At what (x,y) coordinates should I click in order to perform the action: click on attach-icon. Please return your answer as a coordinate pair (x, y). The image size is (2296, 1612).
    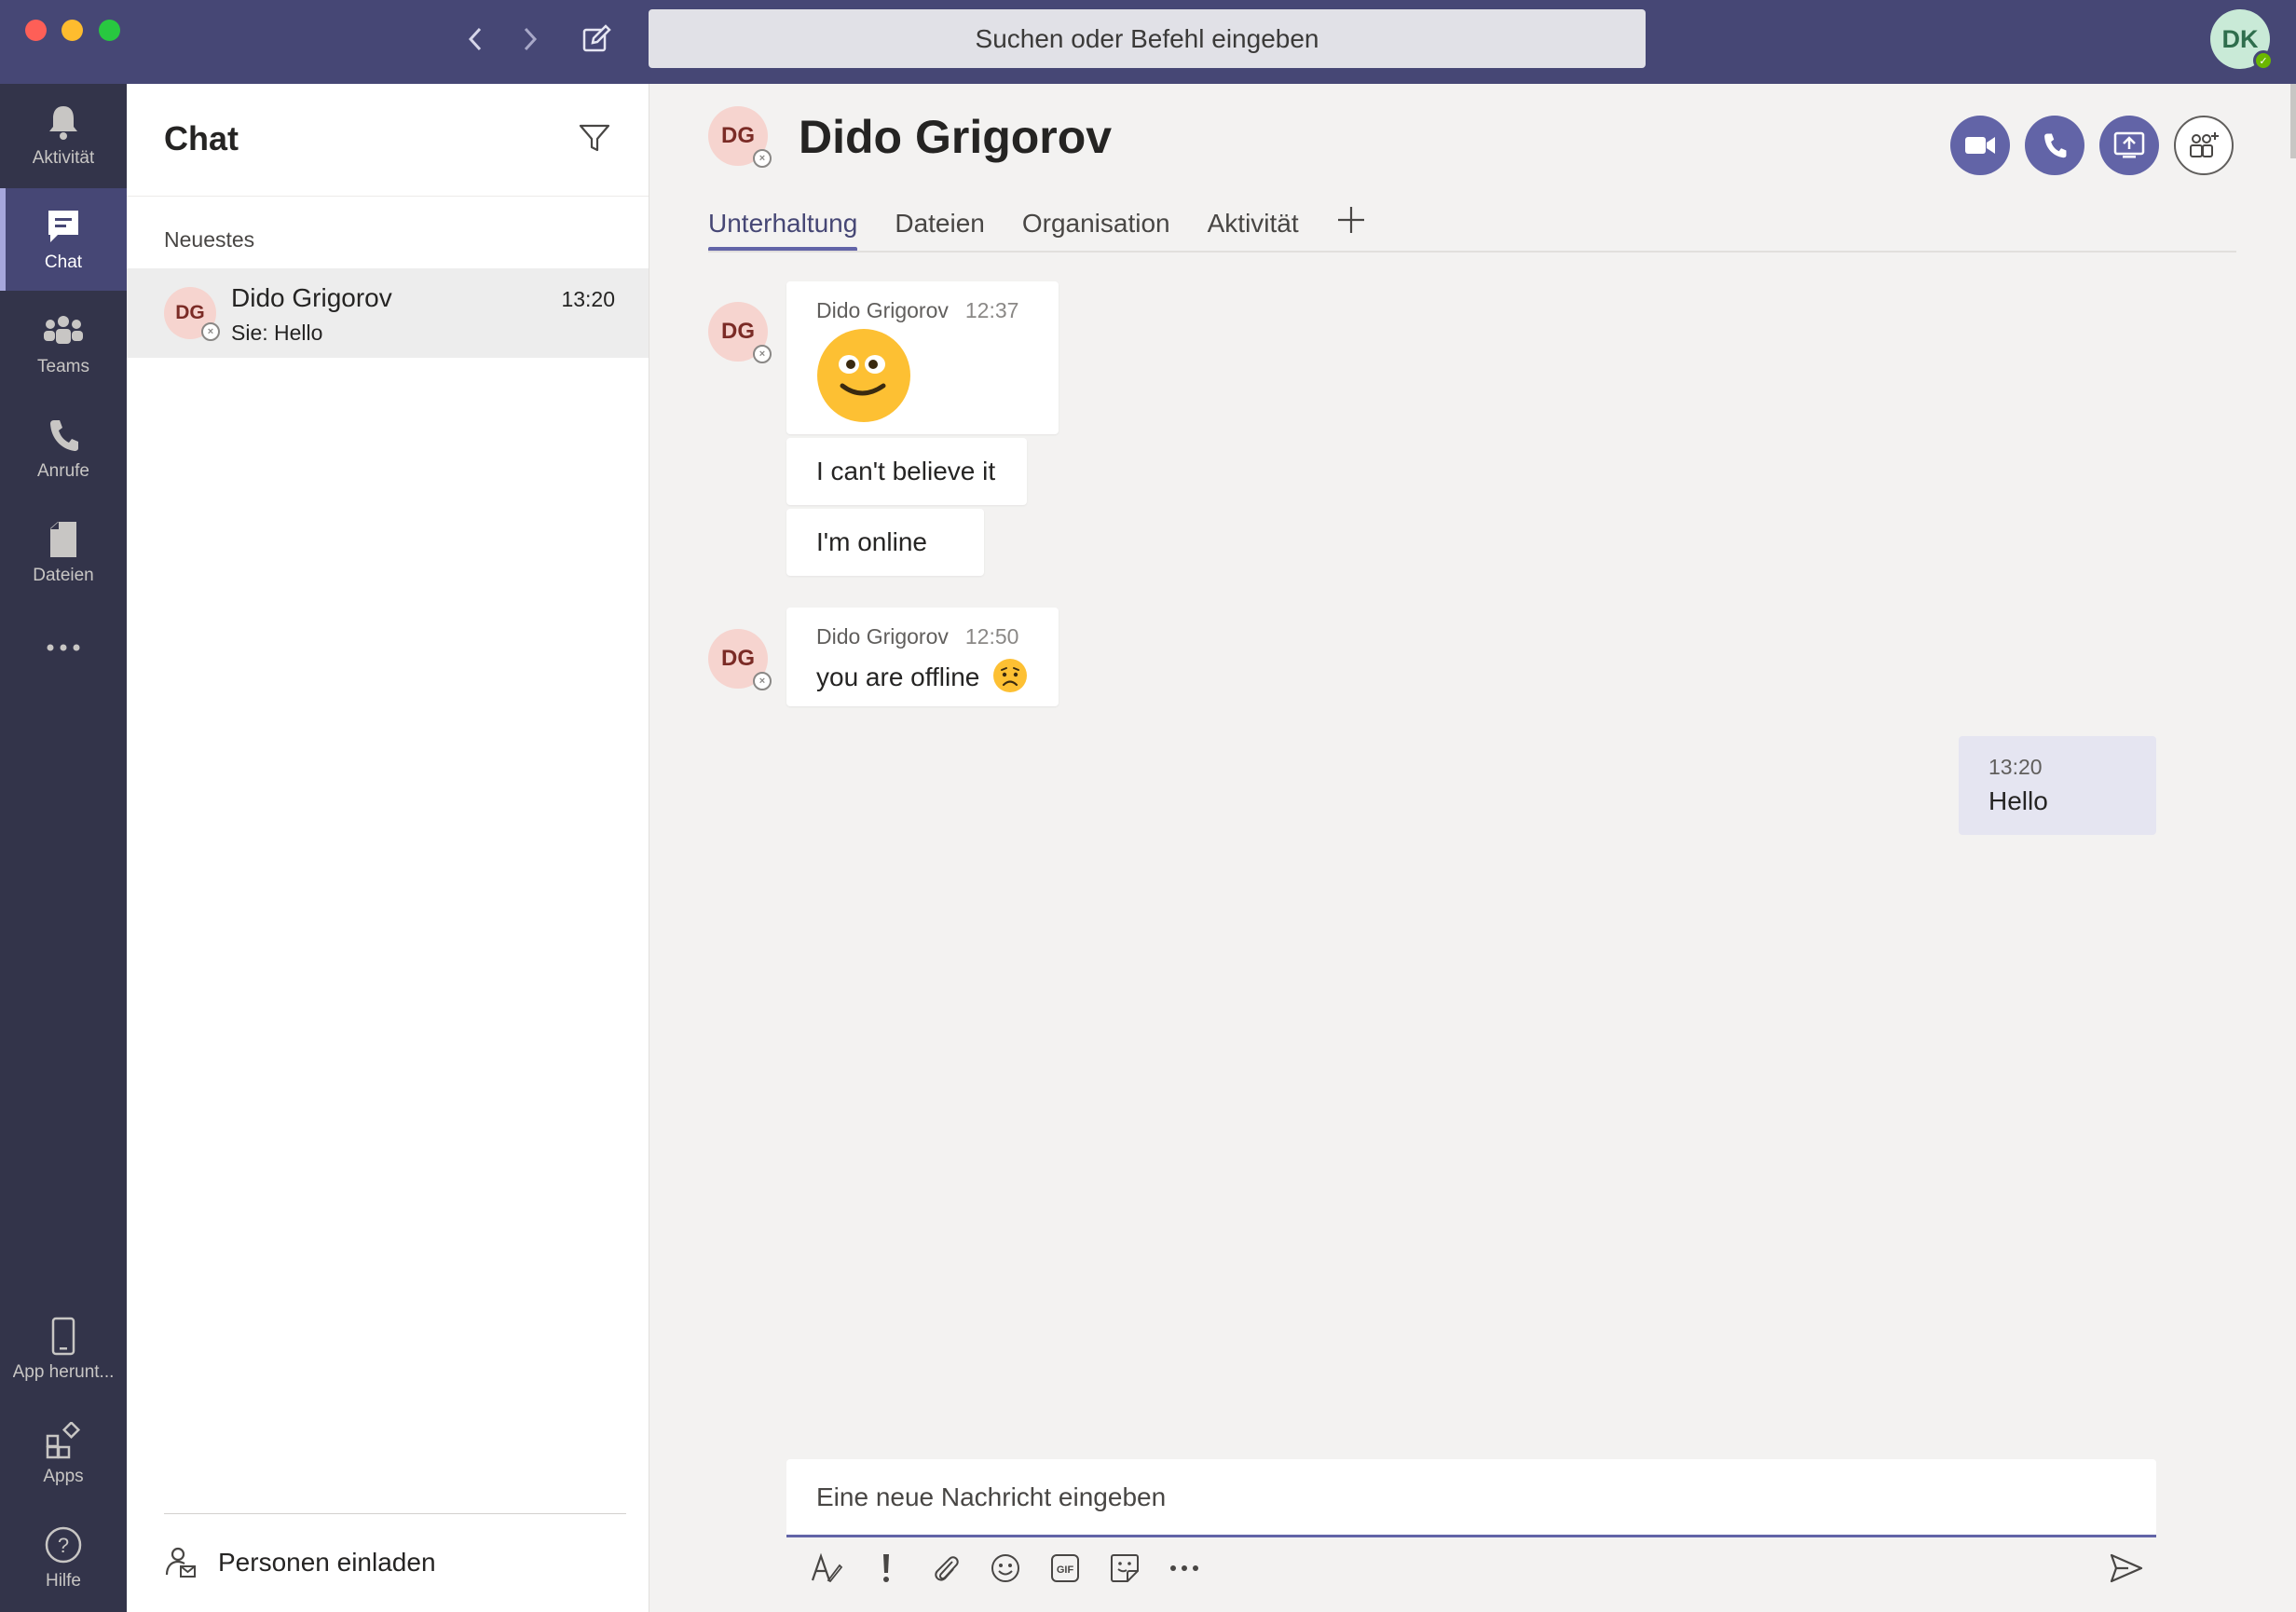
    Looking at the image, I should click on (947, 1568).